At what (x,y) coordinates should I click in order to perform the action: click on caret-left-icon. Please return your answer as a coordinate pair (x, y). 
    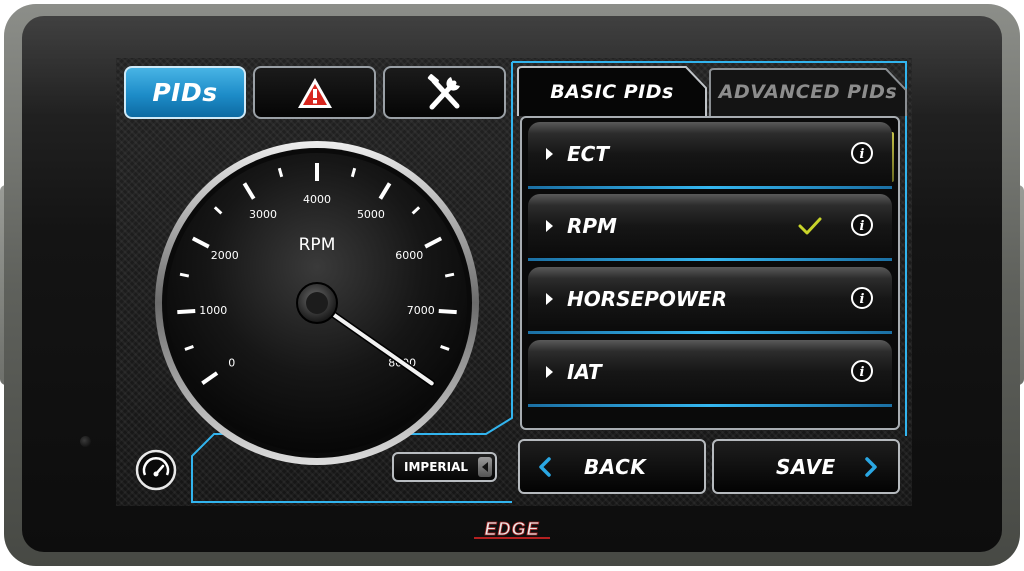
    Looking at the image, I should click on (485, 467).